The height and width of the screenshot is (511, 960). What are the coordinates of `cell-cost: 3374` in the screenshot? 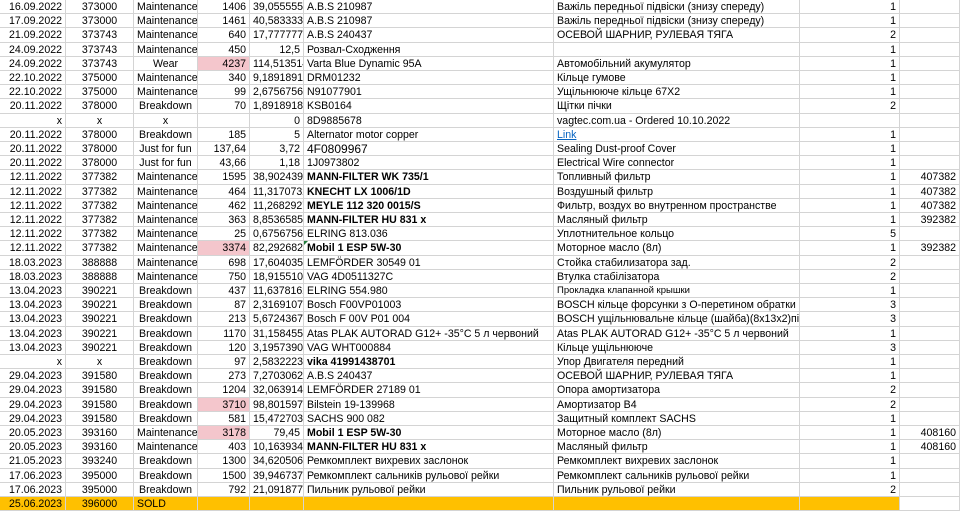 It's located at (224, 248).